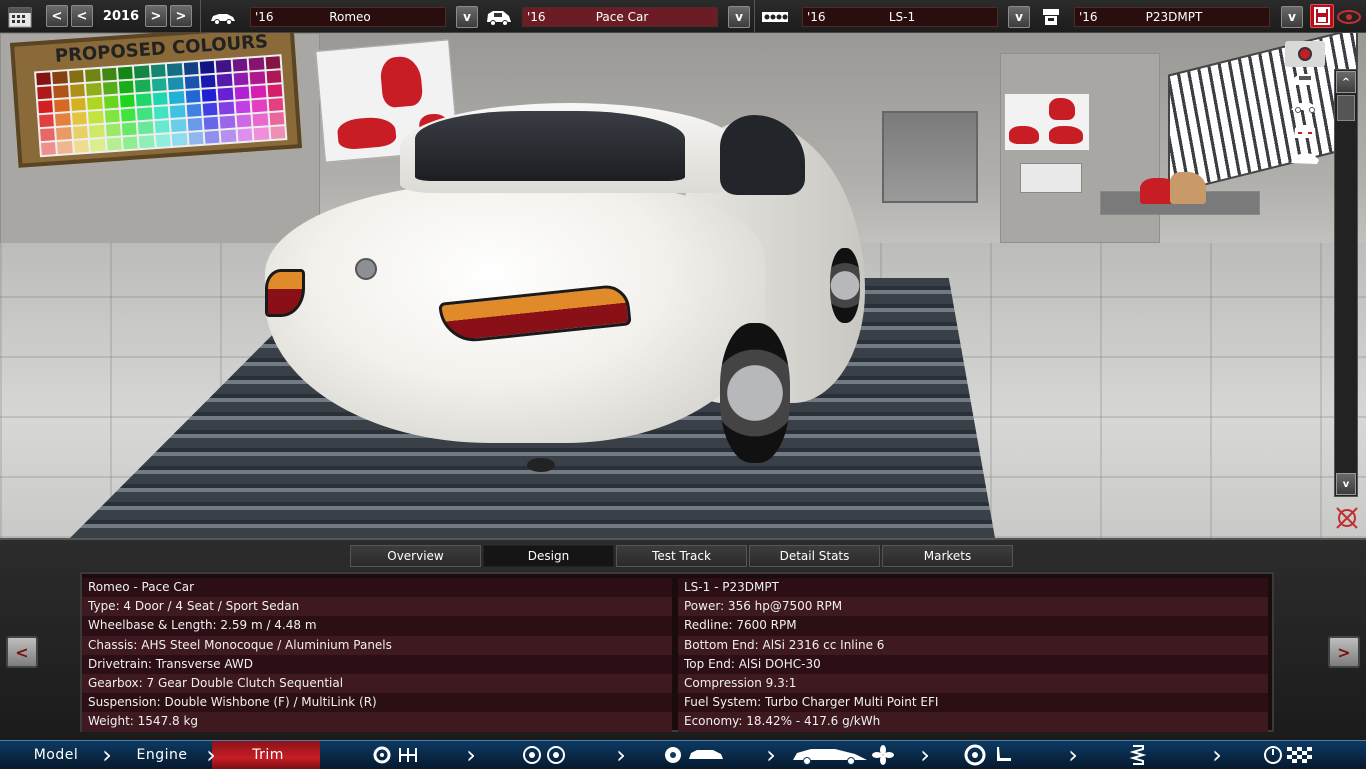 This screenshot has height=769, width=1366. What do you see at coordinates (22, 652) in the screenshot?
I see `panel-prev-button: <` at bounding box center [22, 652].